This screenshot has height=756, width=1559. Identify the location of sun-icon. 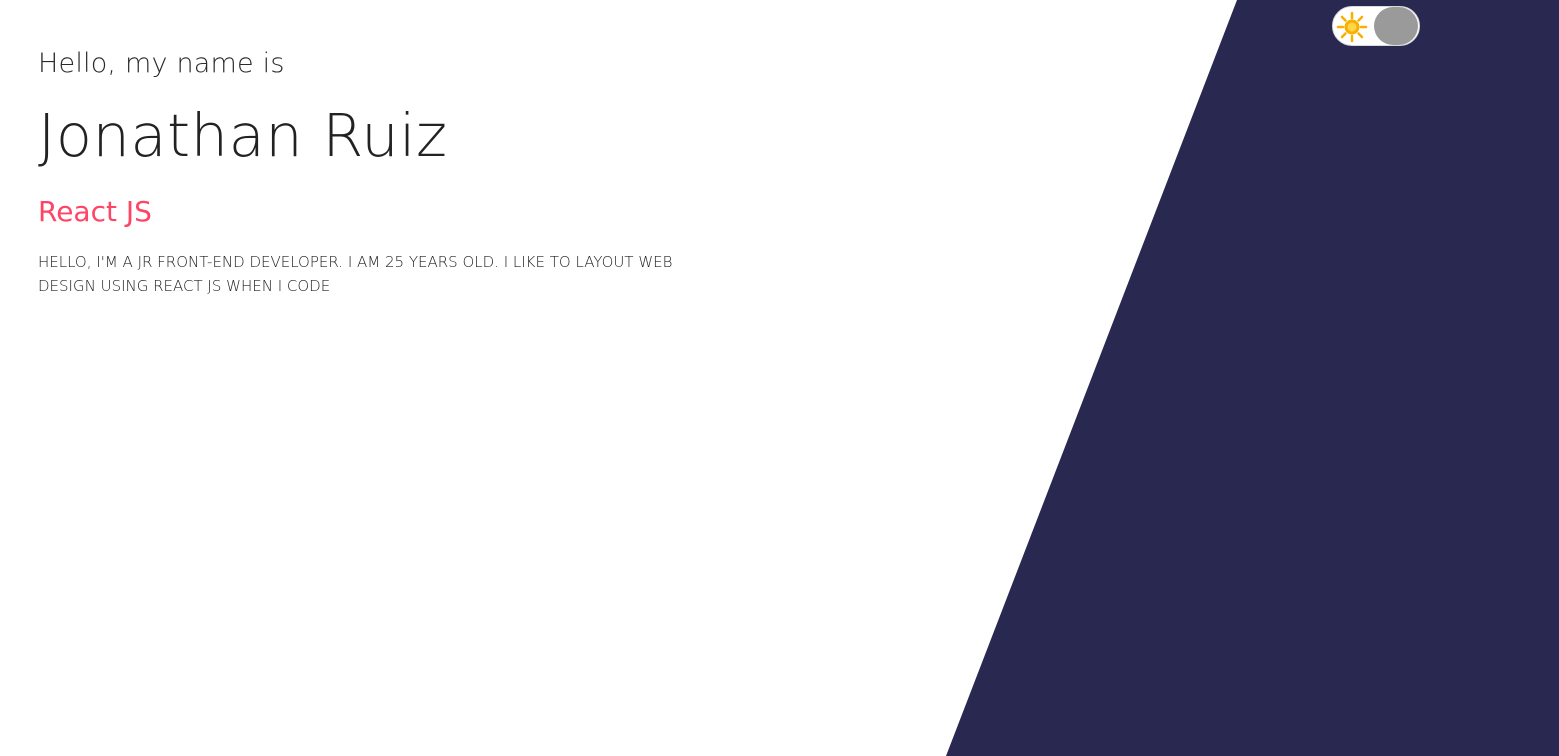
(1352, 27).